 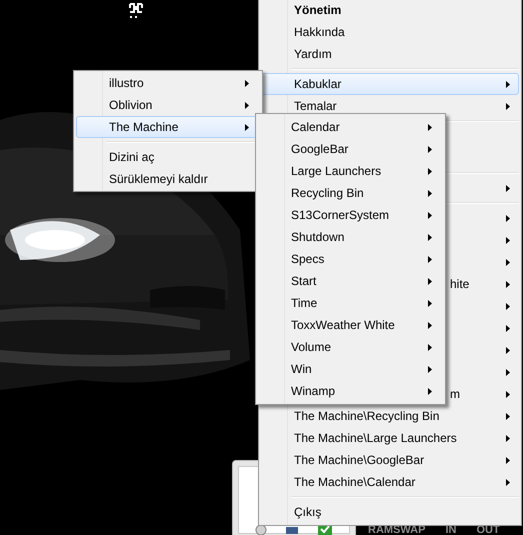 I want to click on menu-item: The Machine\Calendar, so click(x=390, y=482).